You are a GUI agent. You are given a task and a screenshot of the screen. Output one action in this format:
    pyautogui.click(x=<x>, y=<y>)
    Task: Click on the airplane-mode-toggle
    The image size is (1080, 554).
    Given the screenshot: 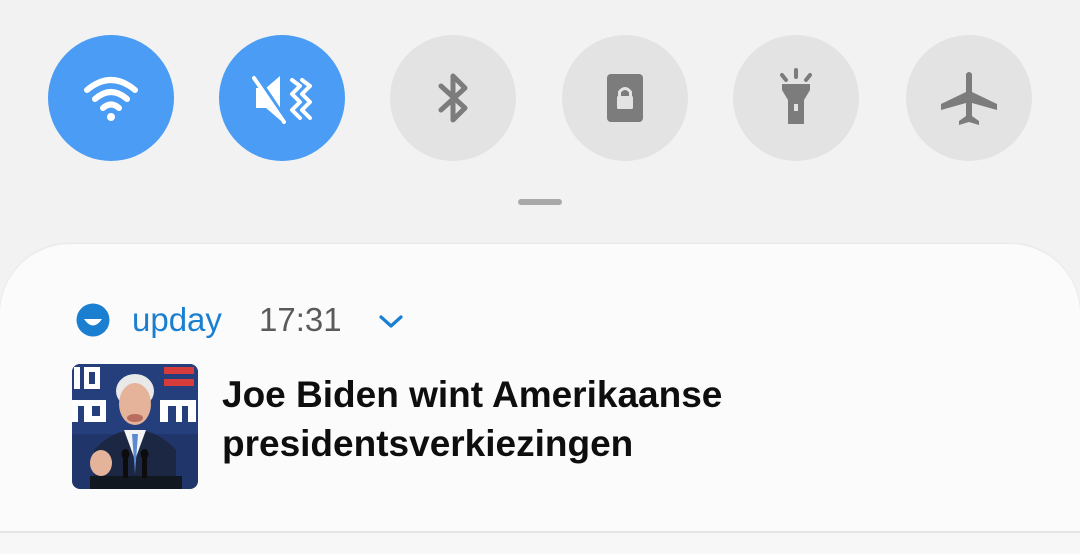 What is the action you would take?
    pyautogui.click(x=969, y=98)
    